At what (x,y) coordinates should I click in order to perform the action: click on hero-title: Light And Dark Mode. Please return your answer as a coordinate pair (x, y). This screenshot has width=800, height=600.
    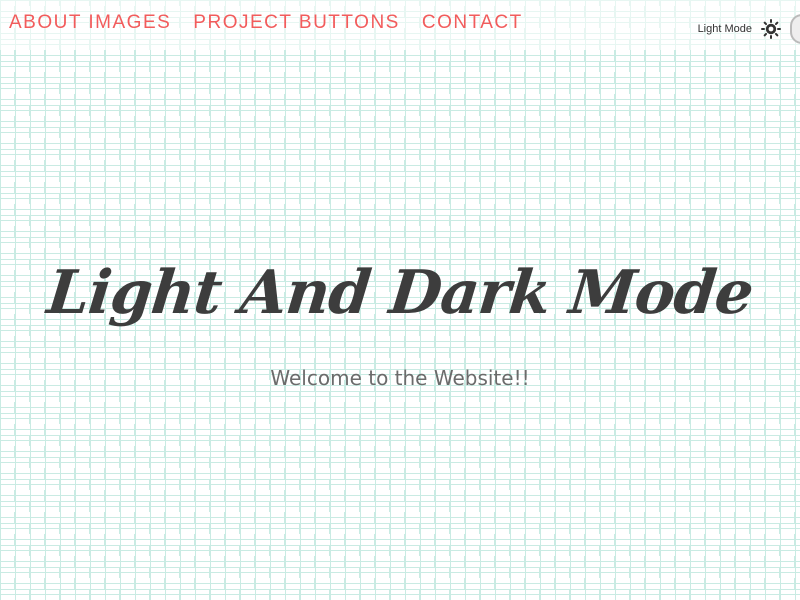
    Looking at the image, I should click on (400, 293).